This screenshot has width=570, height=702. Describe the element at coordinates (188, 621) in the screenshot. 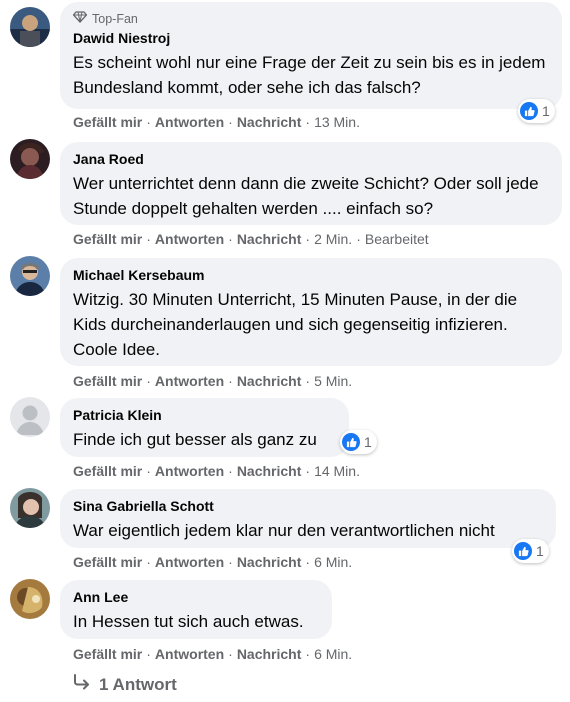

I see `comment-text: In Hessen tut sich auch etwas.` at that location.